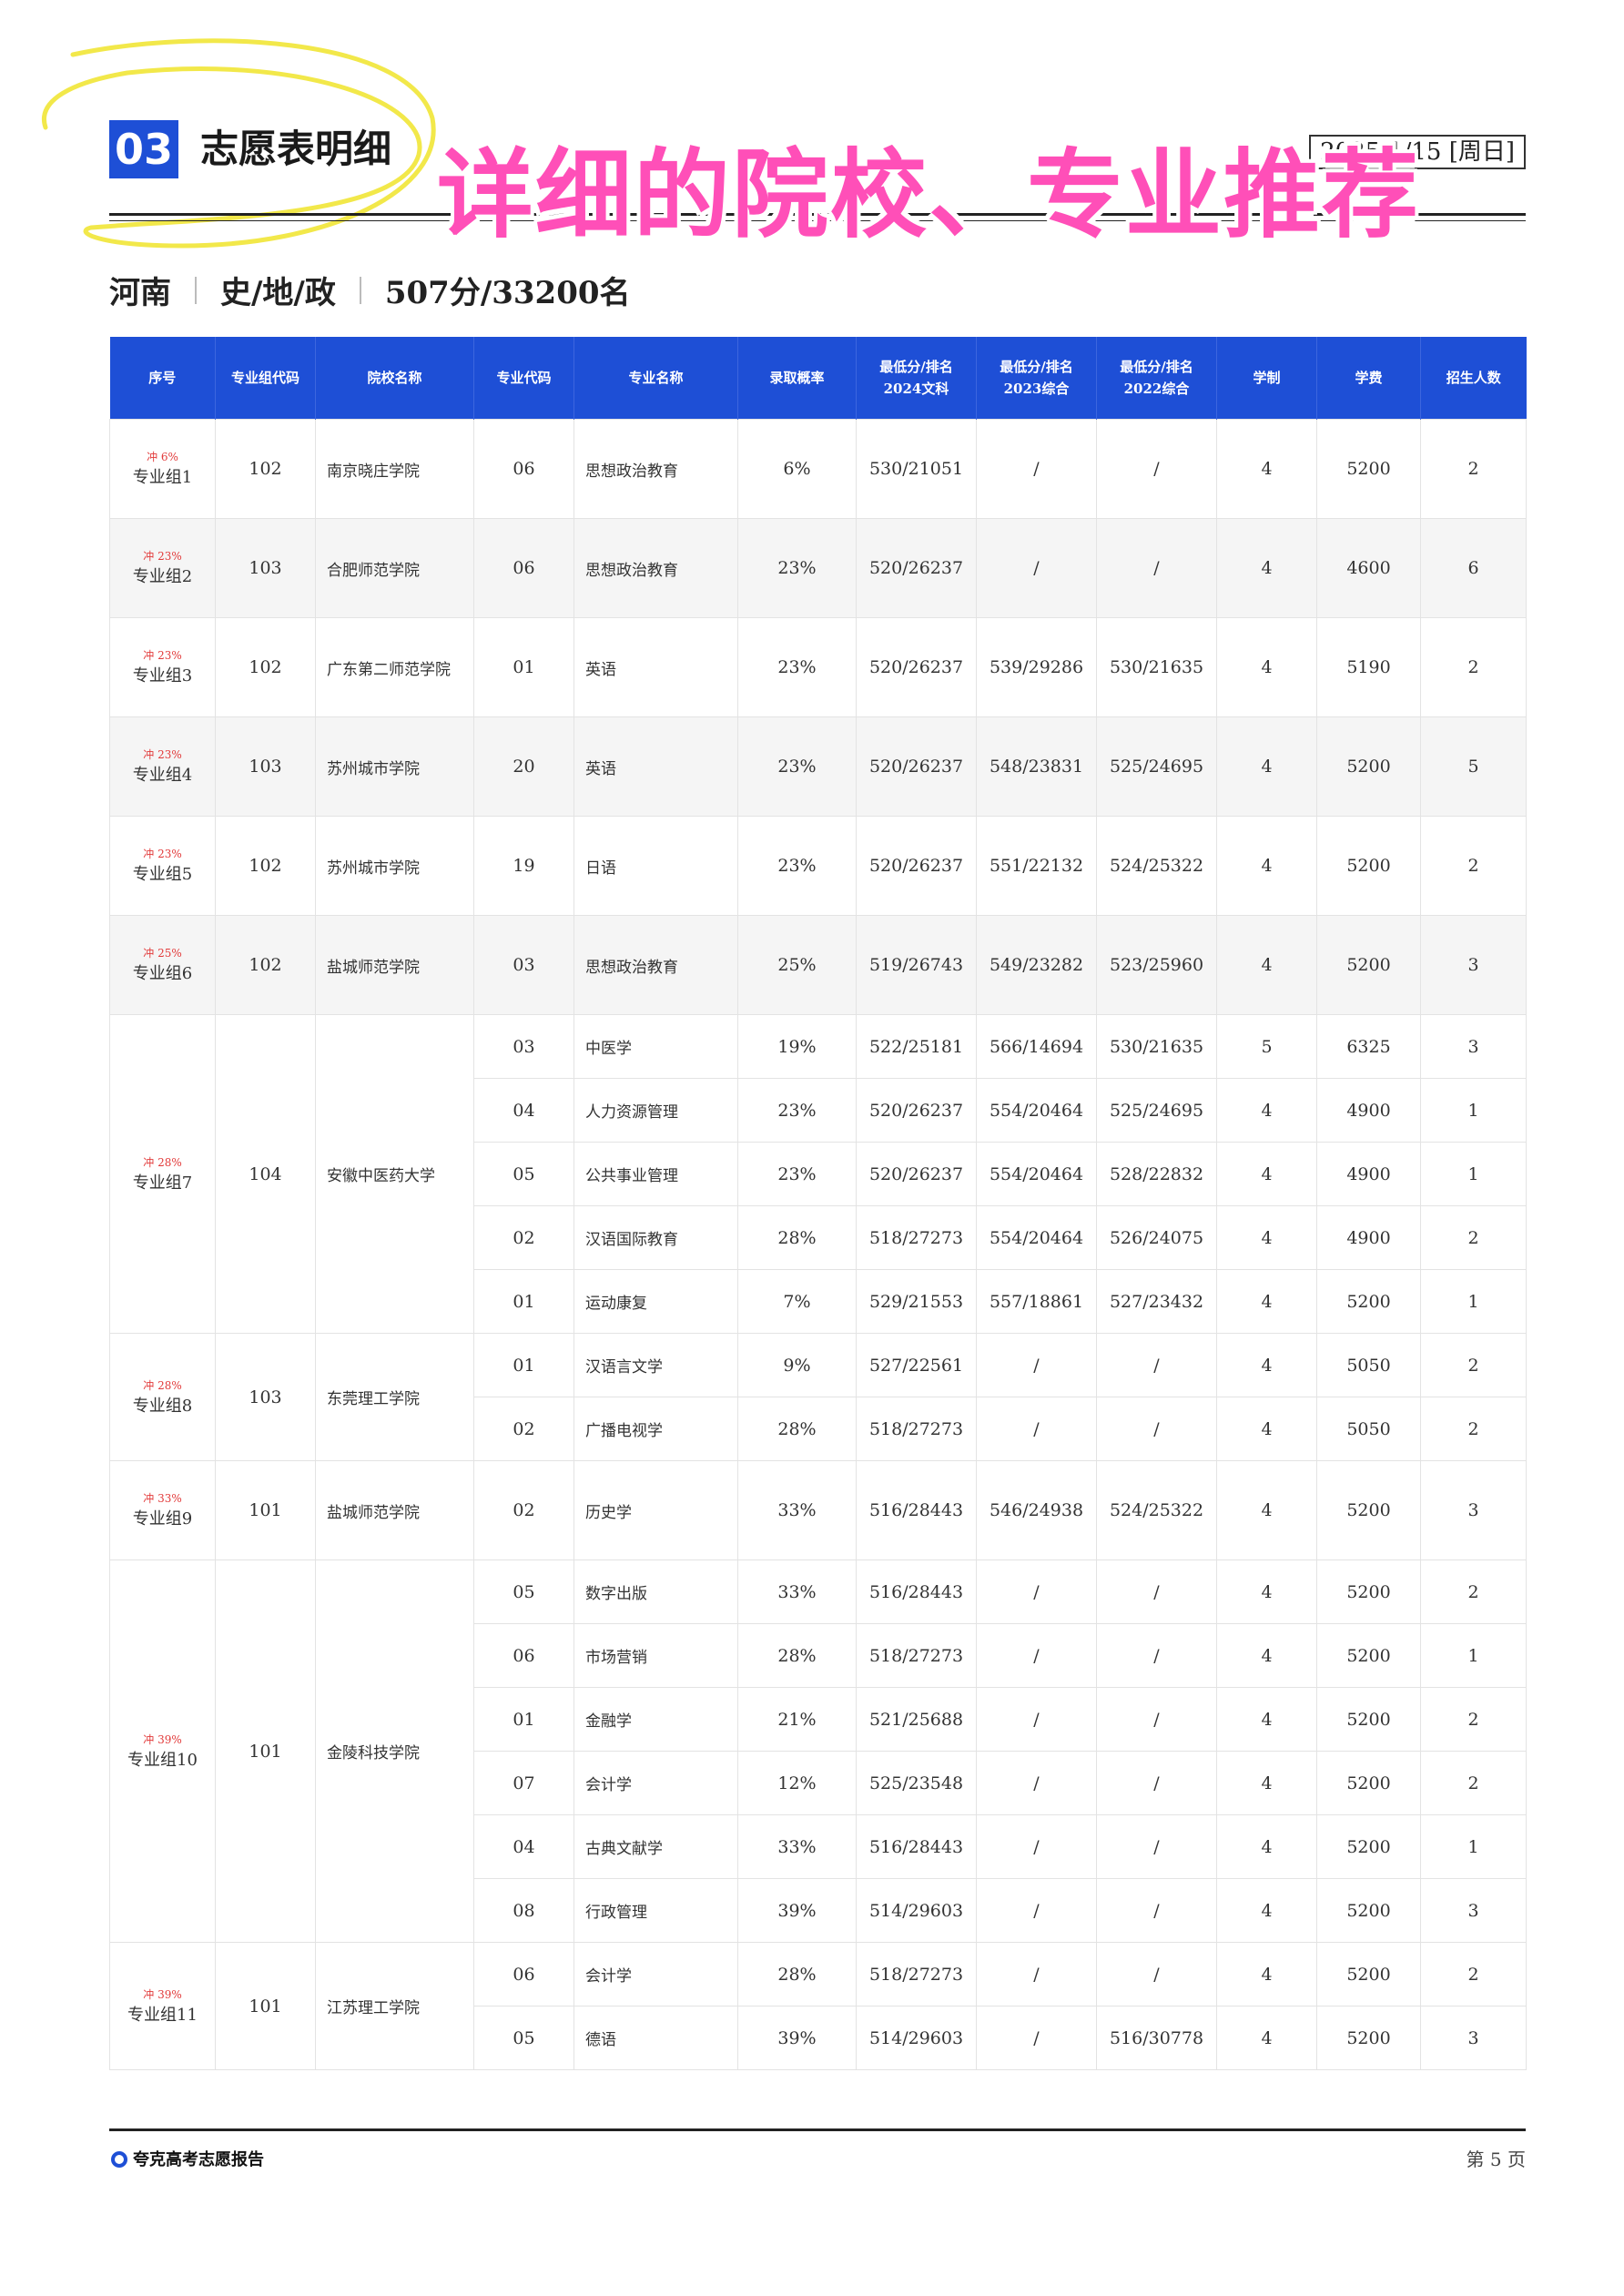  Describe the element at coordinates (797, 1301) in the screenshot. I see `admission-probability: 7%` at that location.